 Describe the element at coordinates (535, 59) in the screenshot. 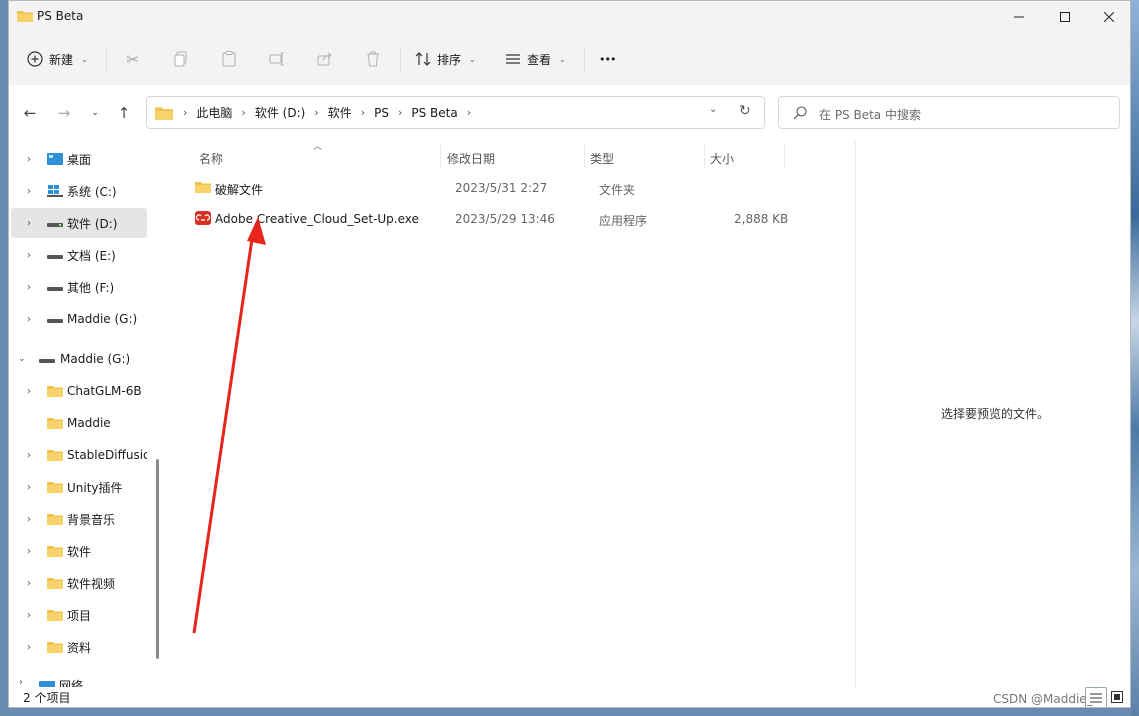

I see `view-button: 查看 ⌄` at that location.